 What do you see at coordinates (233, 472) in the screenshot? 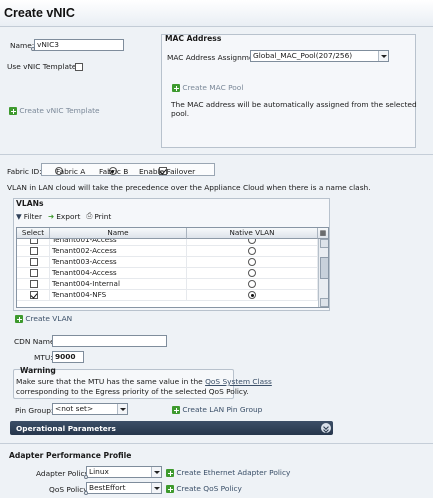
I see `create-ethernet-adapter-policy-label: Create Ethernet Adapter Policy` at bounding box center [233, 472].